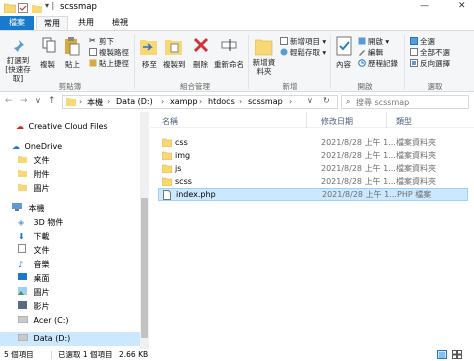 The image size is (474, 361). What do you see at coordinates (442, 354) in the screenshot?
I see `details-view-icon` at bounding box center [442, 354].